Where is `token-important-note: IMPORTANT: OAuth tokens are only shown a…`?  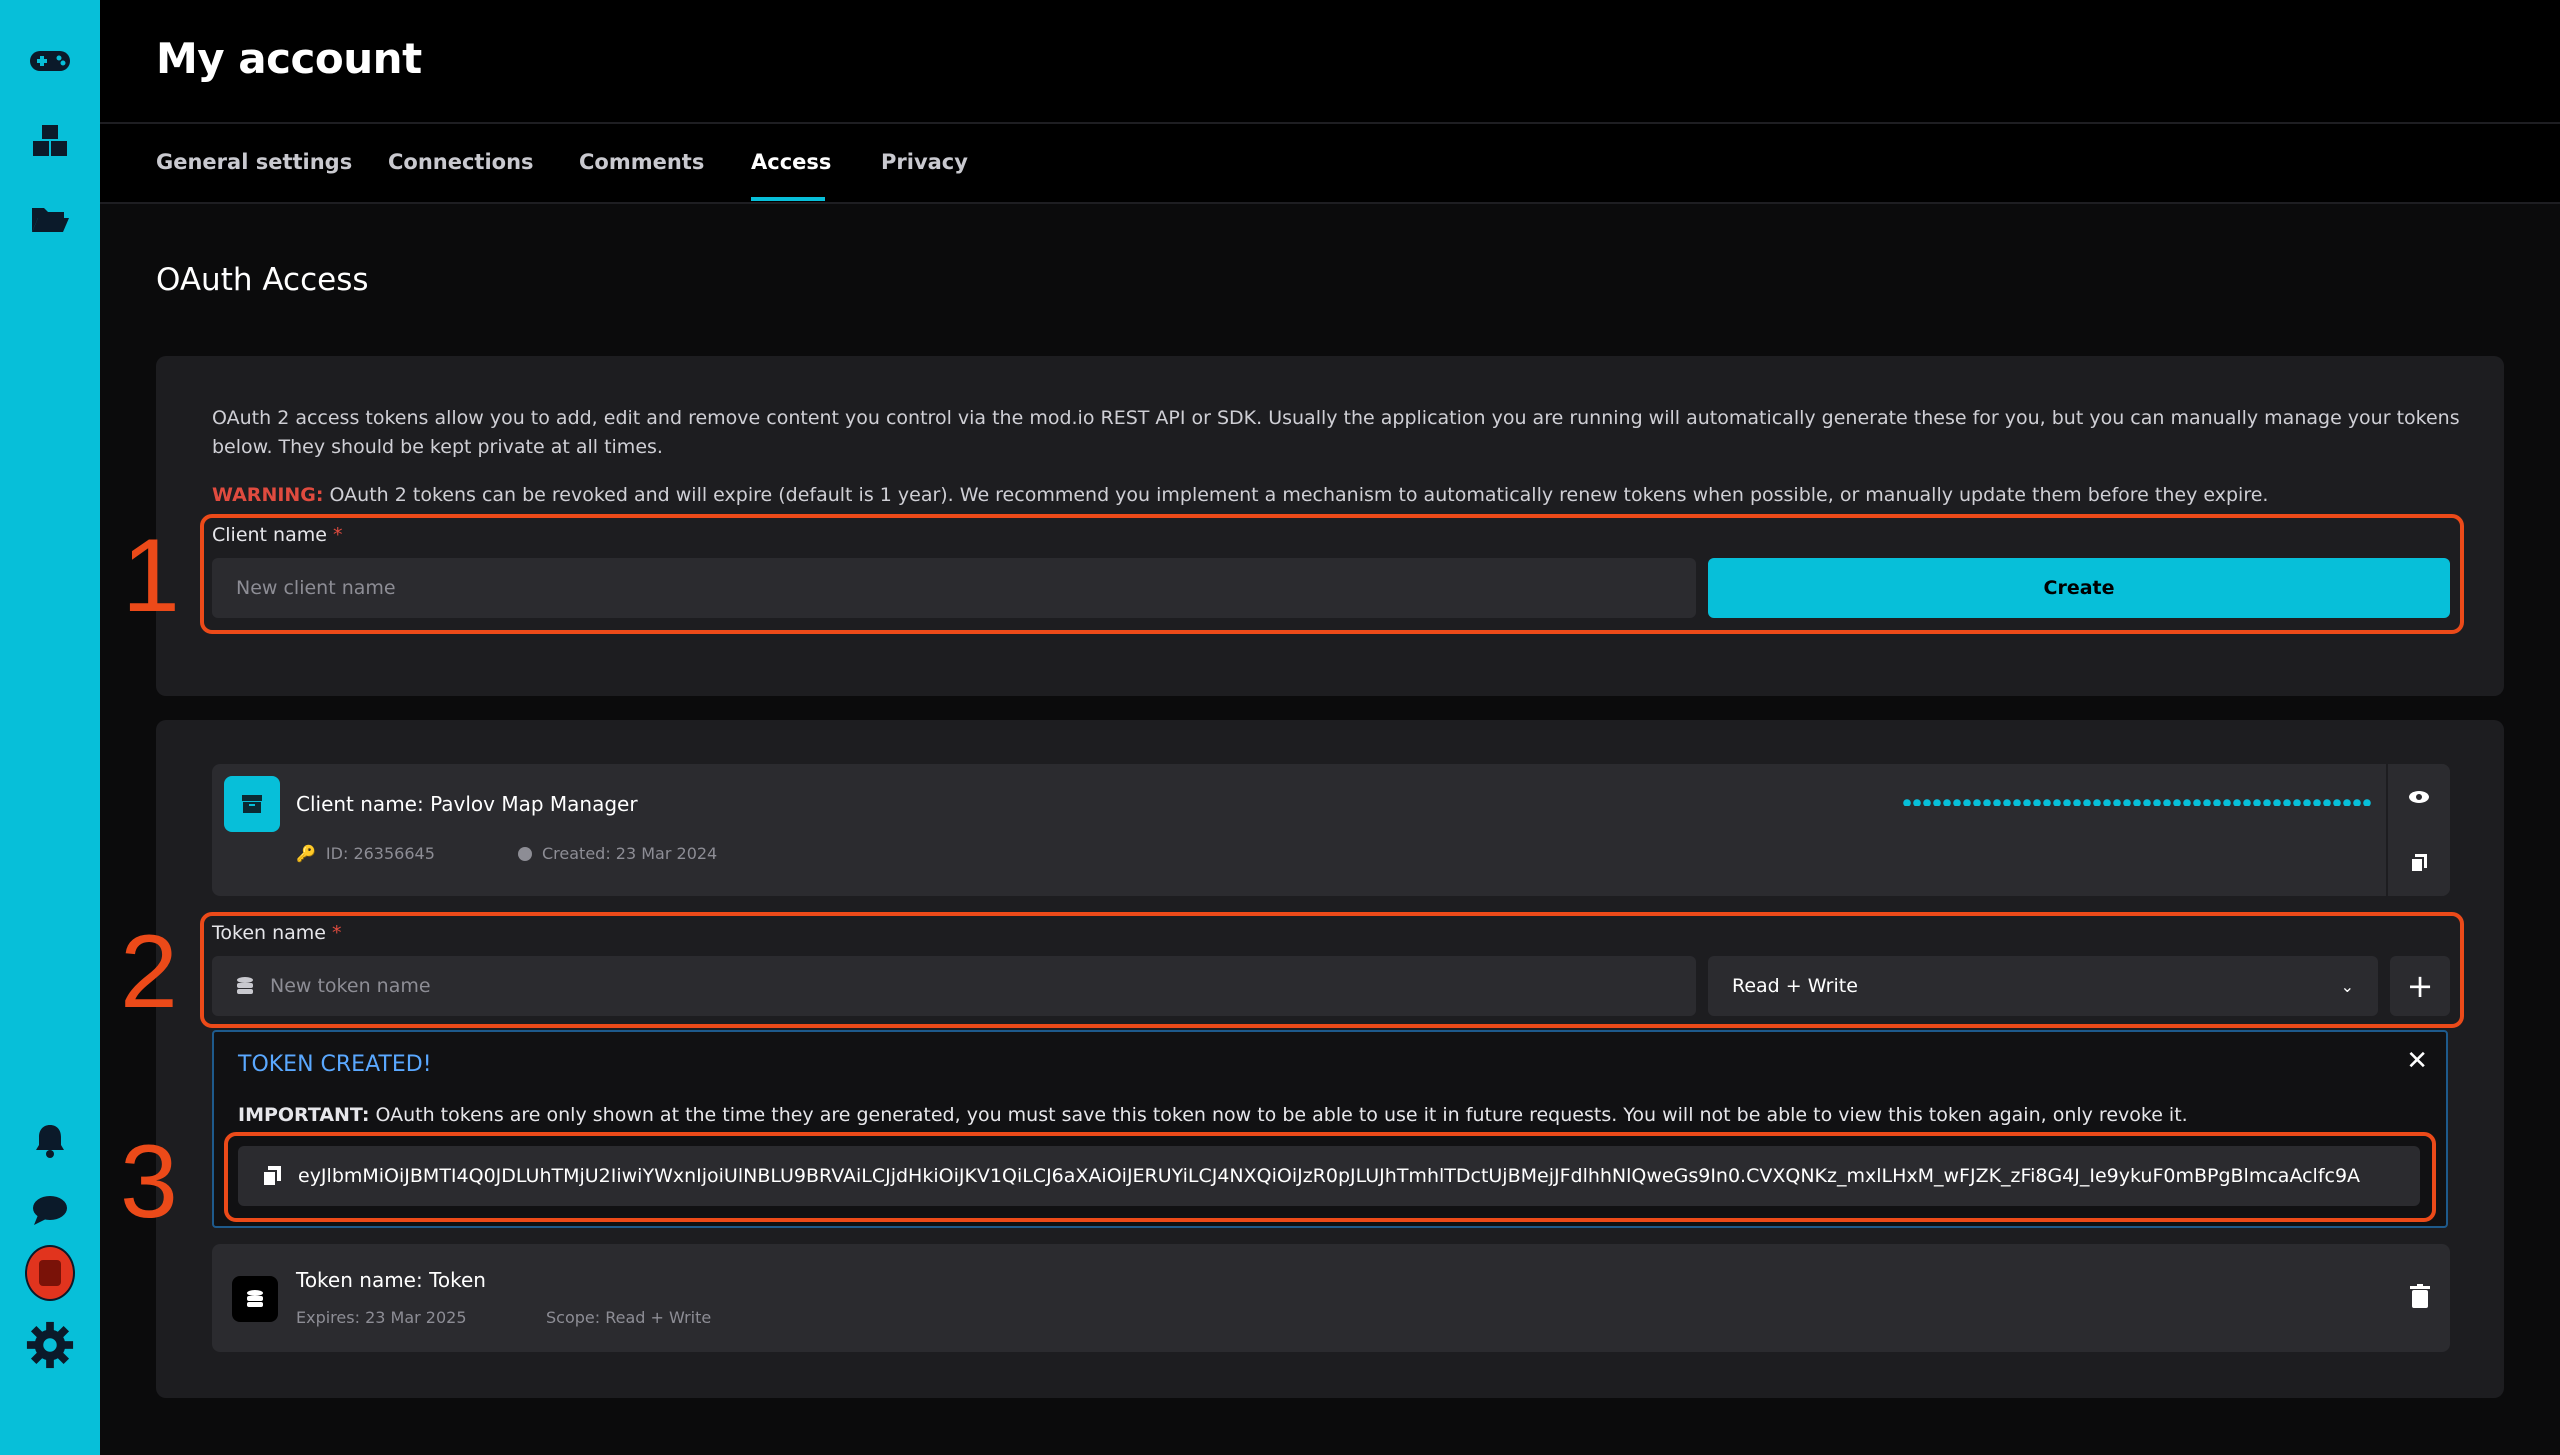
token-important-note: IMPORTANT: OAuth tokens are only shown a… is located at coordinates (1213, 1115).